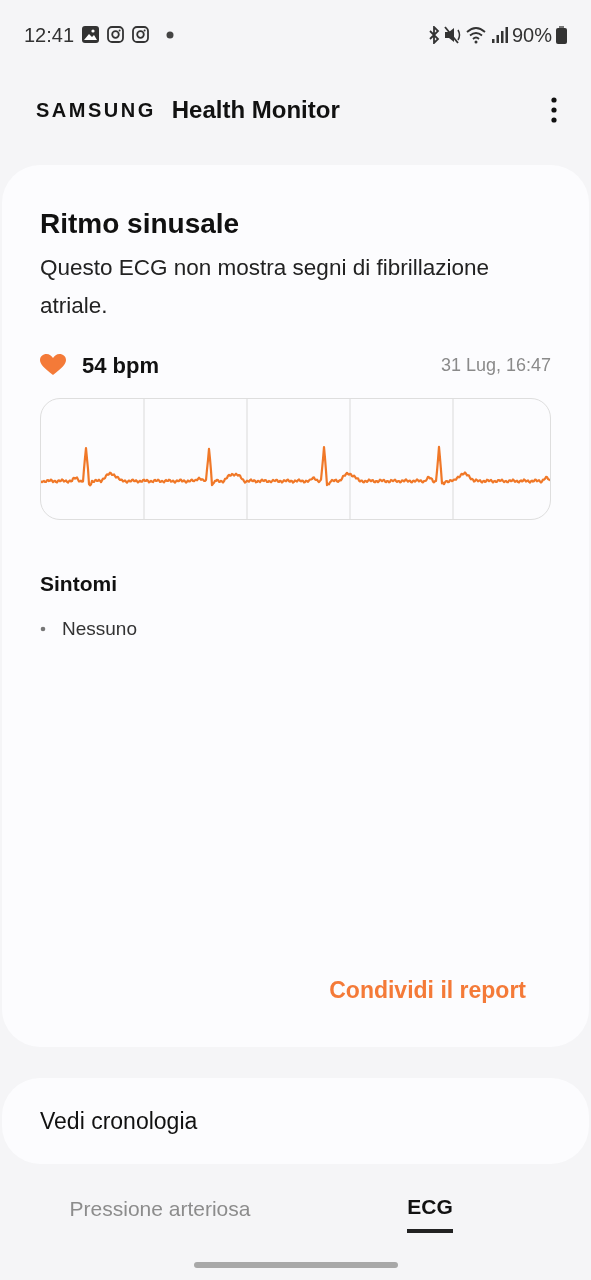 This screenshot has width=591, height=1280. I want to click on mute-icon, so click(452, 34).